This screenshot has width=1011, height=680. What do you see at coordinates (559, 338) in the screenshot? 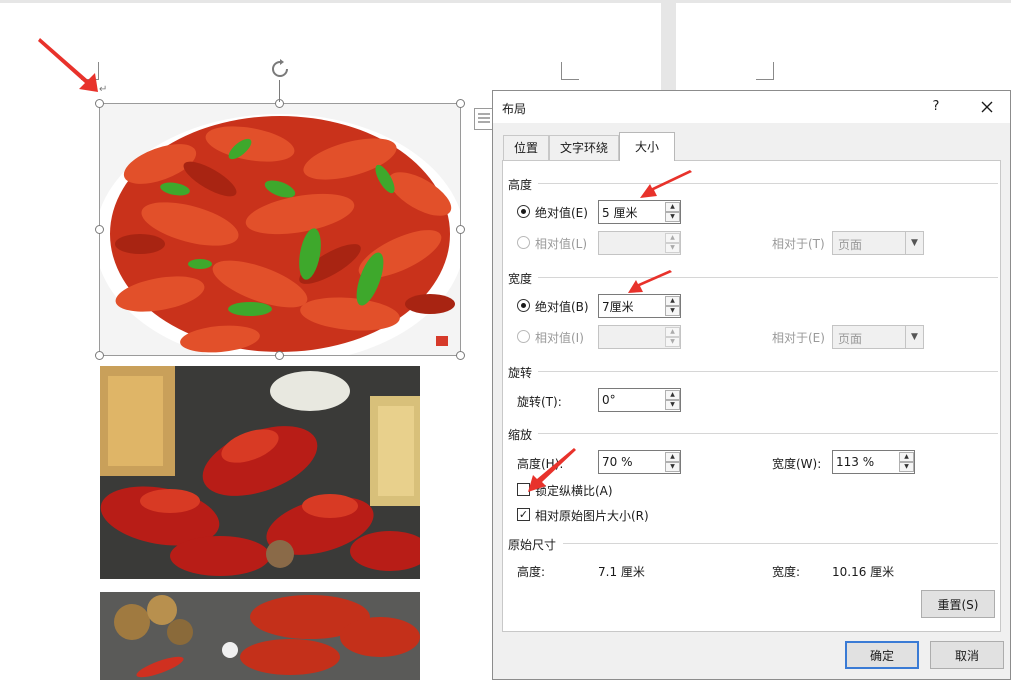
I see `width-relative-label: 相对值(I)` at bounding box center [559, 338].